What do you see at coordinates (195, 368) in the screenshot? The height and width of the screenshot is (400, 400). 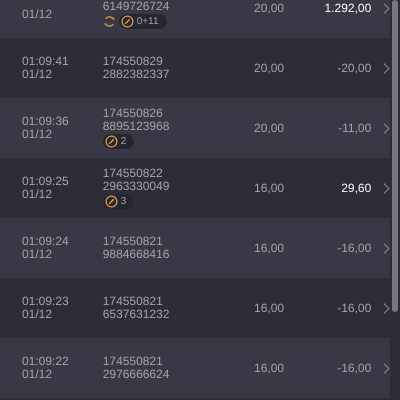 I see `history-row: 01:09:22 01/12 174550821 2976666624 16,00 -16,00` at bounding box center [195, 368].